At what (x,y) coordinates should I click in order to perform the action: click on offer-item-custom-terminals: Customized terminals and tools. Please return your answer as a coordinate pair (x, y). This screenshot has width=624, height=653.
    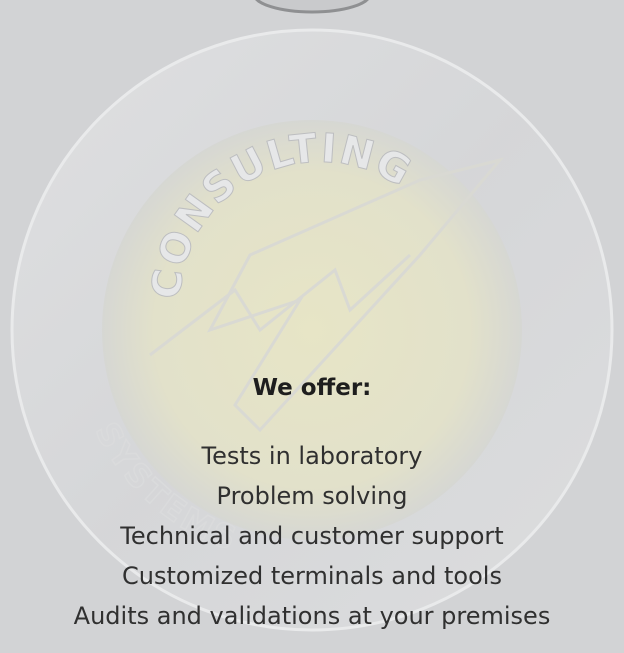
    Looking at the image, I should click on (312, 576).